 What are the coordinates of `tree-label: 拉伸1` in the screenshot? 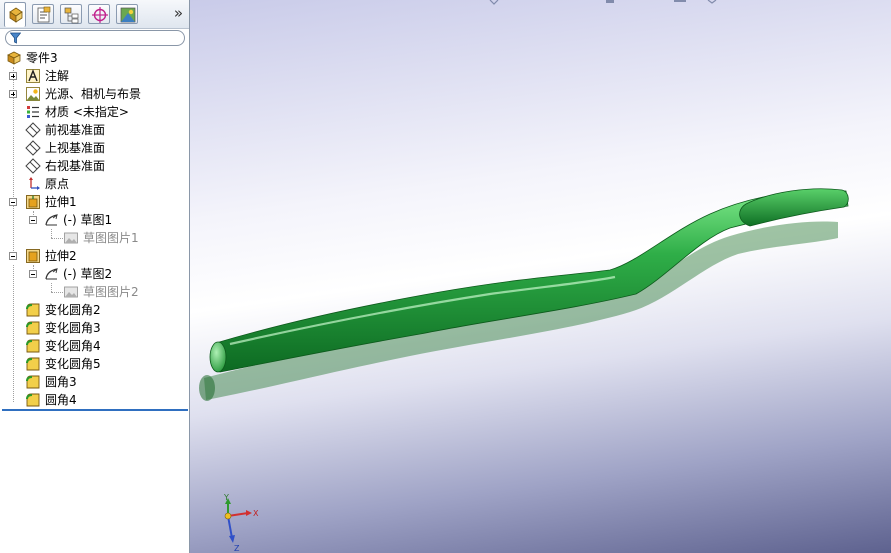 It's located at (61, 202).